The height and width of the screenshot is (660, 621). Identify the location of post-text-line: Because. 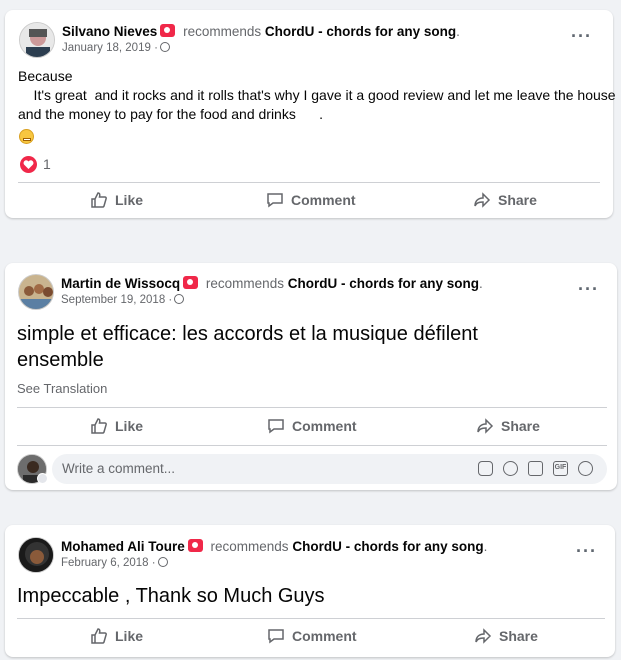
(45, 76).